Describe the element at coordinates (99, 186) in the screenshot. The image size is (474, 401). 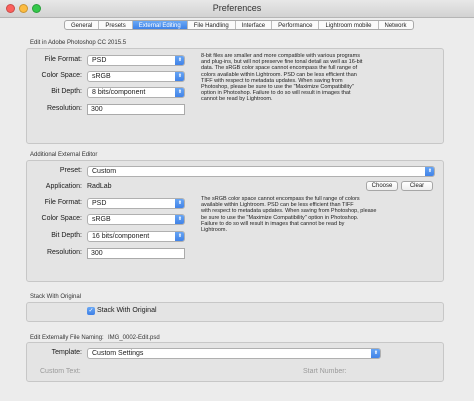
I see `application-value: RadLab` at that location.